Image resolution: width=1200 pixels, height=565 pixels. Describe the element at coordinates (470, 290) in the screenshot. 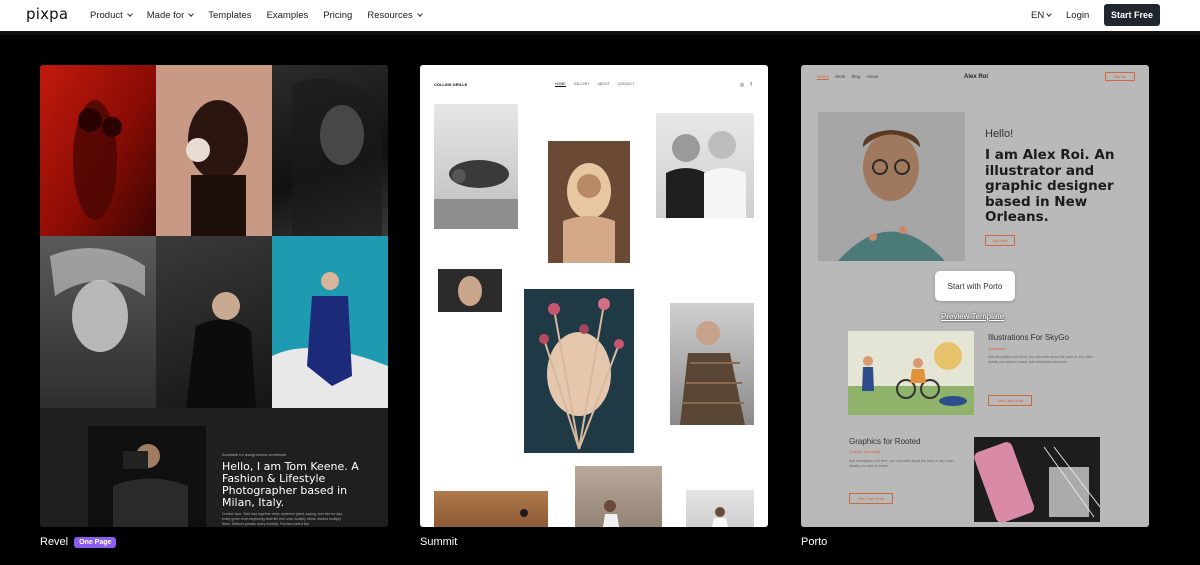

I see `summit-photo-small-portrait` at that location.